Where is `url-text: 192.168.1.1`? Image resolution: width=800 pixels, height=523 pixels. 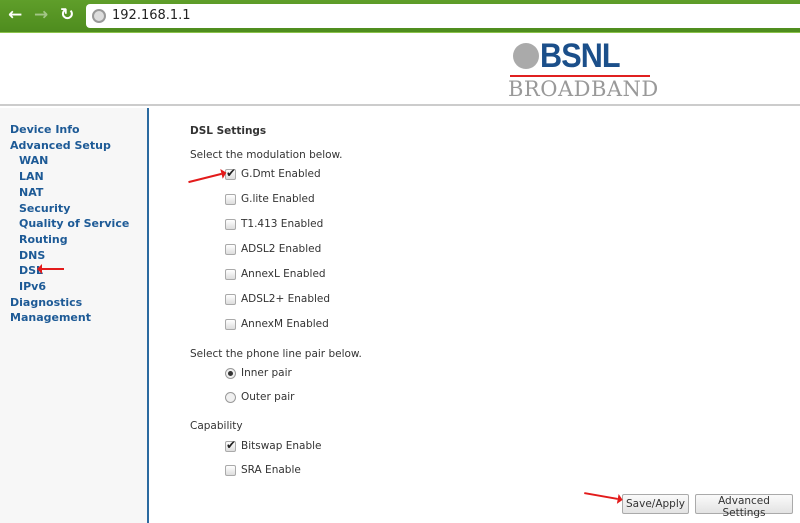
url-text: 192.168.1.1 is located at coordinates (151, 15).